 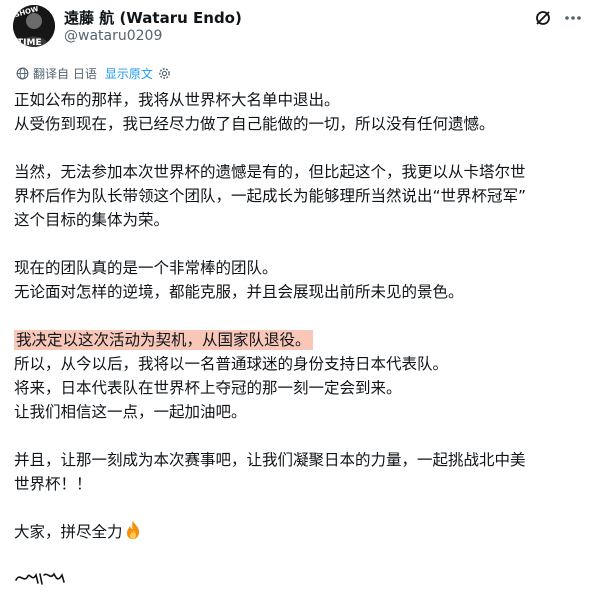 I want to click on grok-icon, so click(x=543, y=18).